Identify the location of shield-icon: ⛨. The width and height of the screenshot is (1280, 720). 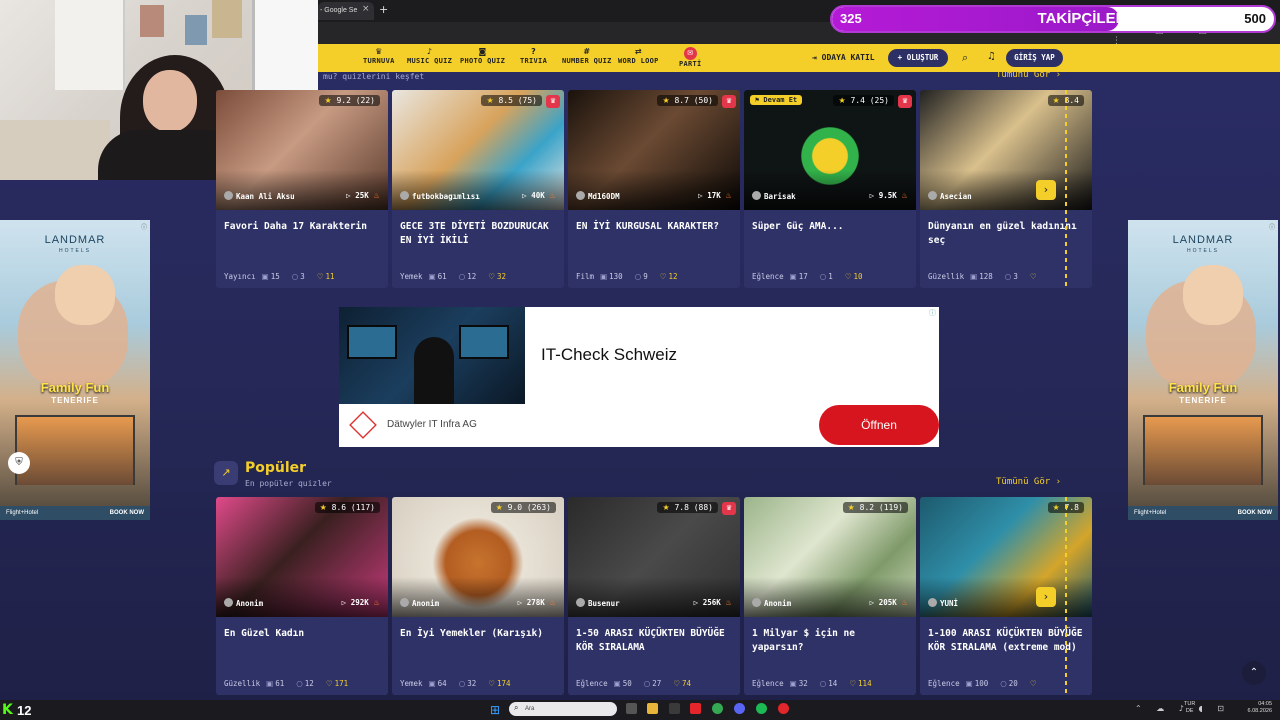
(19, 463).